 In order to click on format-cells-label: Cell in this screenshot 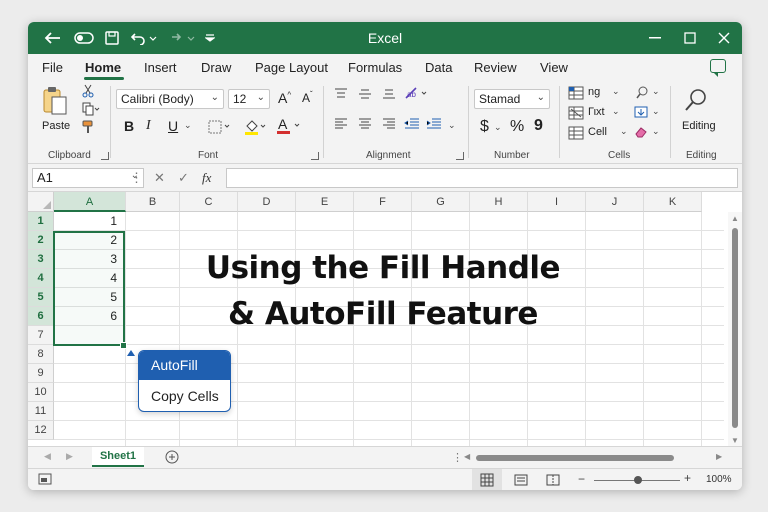, I will do `click(597, 132)`.